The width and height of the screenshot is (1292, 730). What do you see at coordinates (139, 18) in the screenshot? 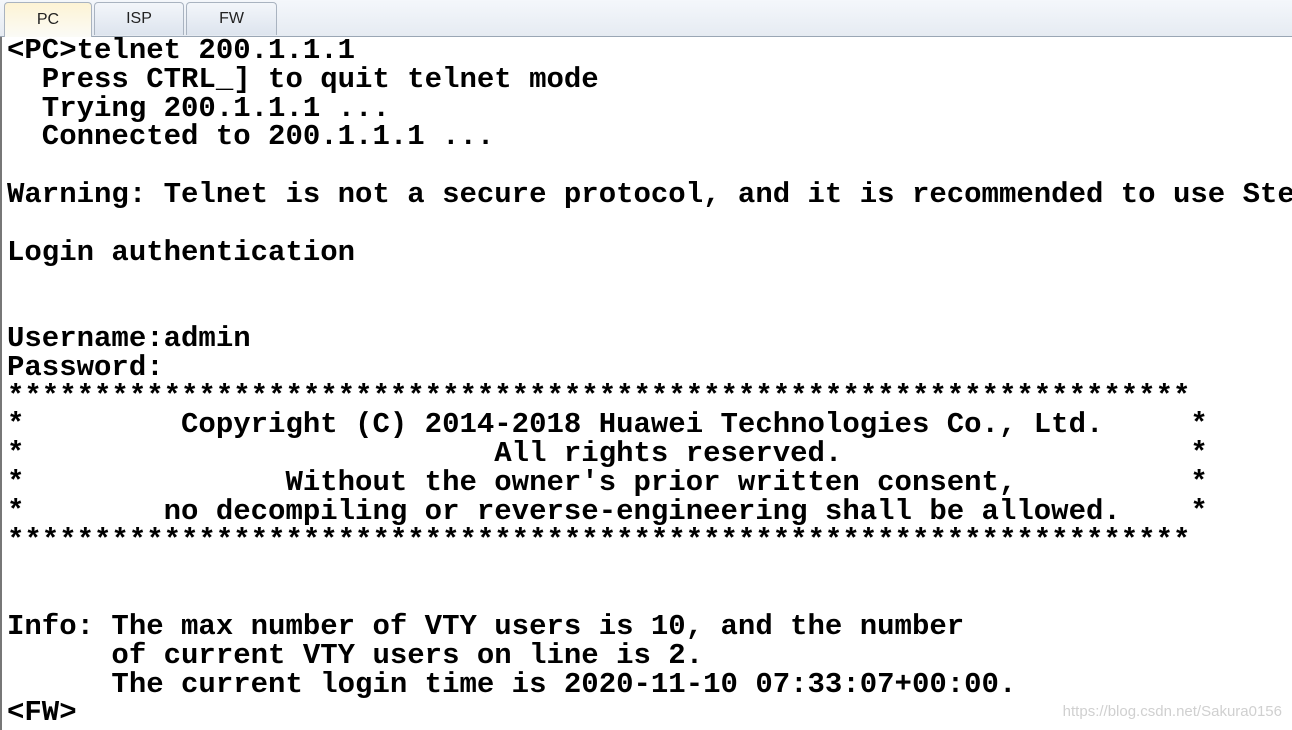
I see `tab-isp: ISP` at bounding box center [139, 18].